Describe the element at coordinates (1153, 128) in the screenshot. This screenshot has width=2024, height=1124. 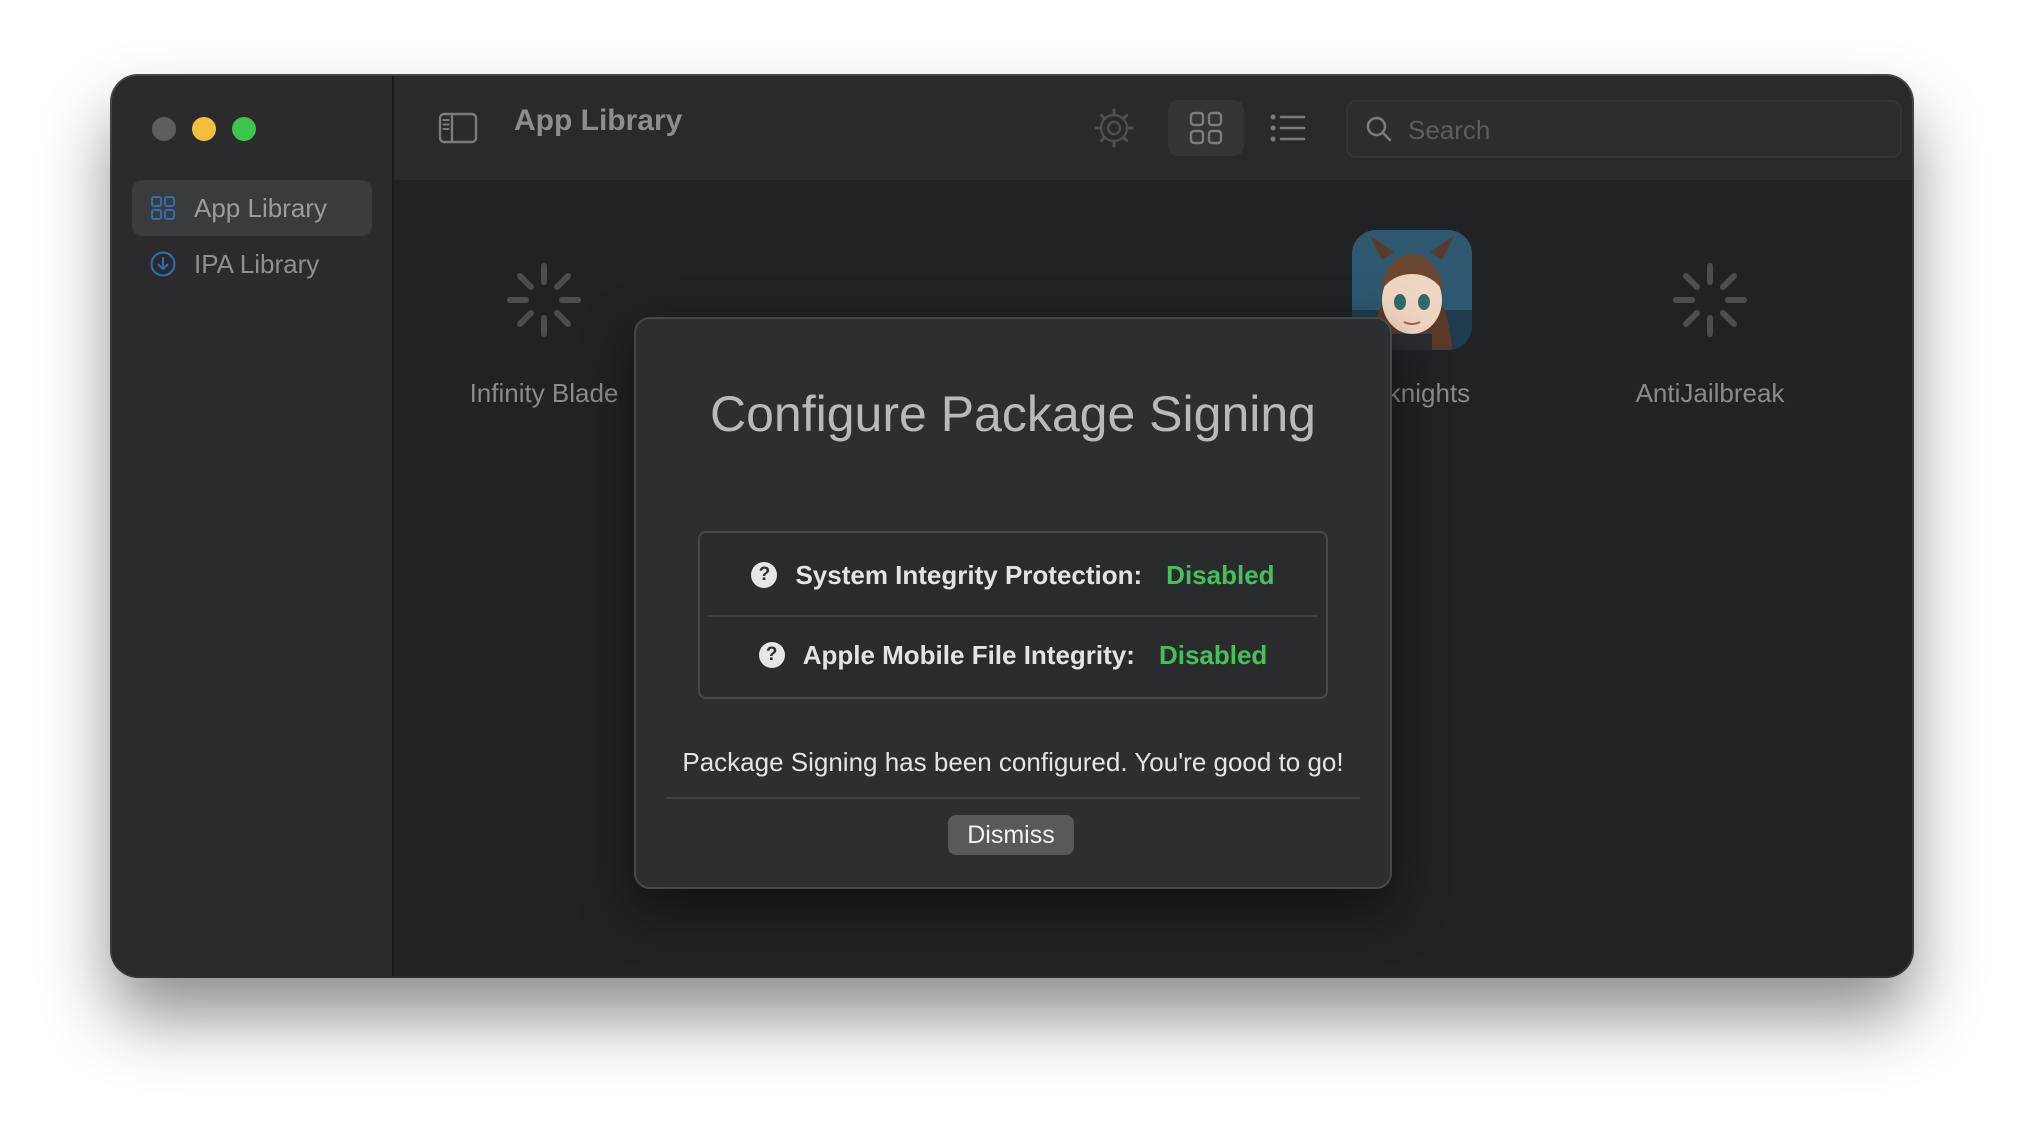
I see `toolbar: App Library Search` at that location.